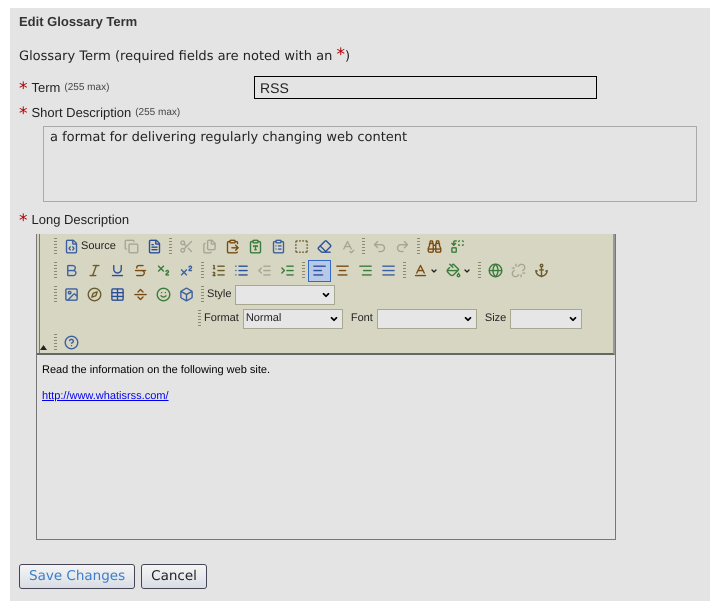 This screenshot has height=601, width=712. I want to click on clipboard-list-icon, so click(278, 246).